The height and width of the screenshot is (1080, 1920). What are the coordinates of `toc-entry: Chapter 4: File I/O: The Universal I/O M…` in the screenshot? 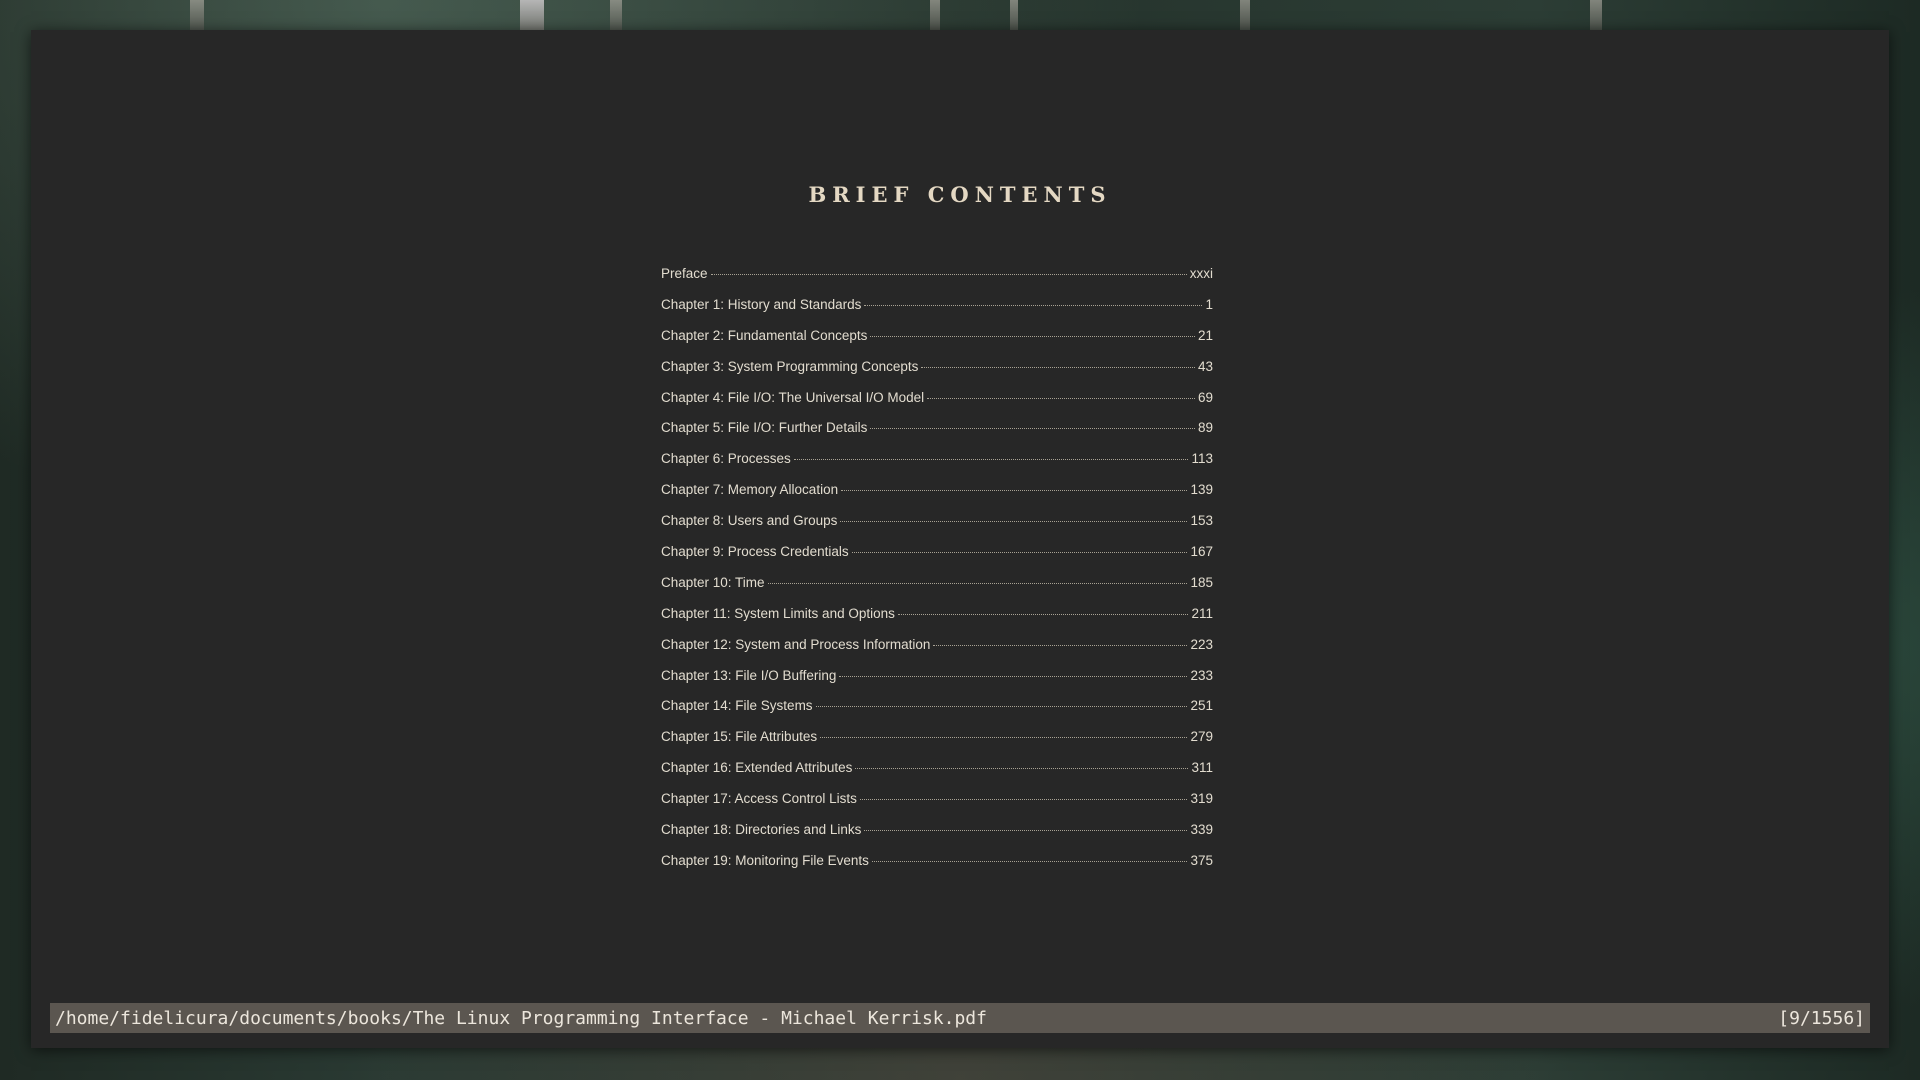 It's located at (937, 405).